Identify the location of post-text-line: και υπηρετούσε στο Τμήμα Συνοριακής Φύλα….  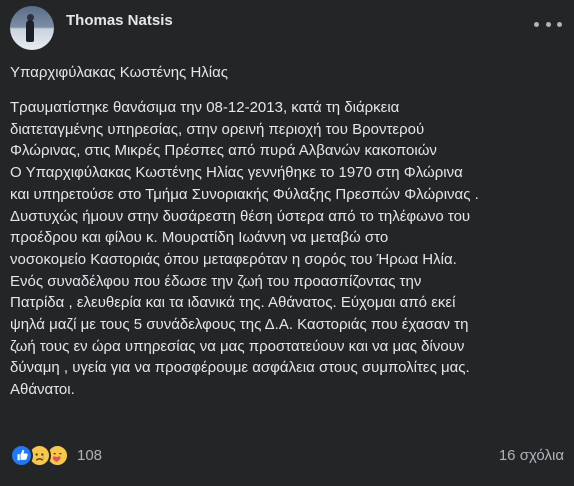
(244, 194).